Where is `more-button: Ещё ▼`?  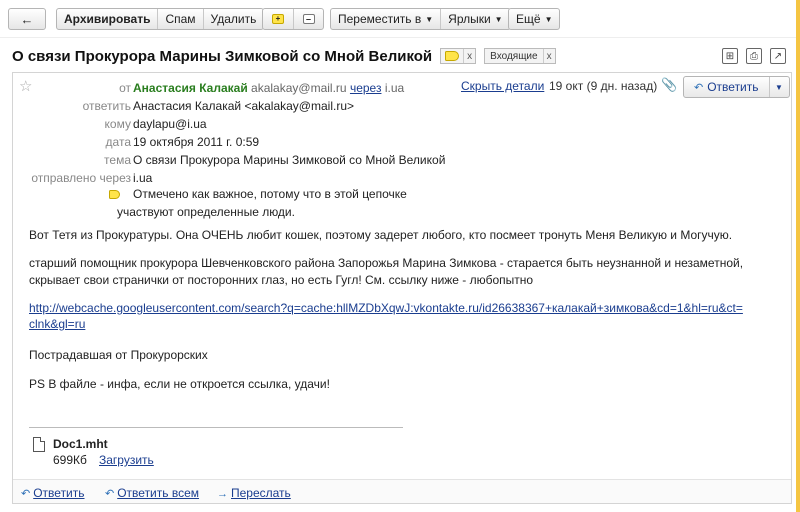
more-button: Ещё ▼ is located at coordinates (534, 19).